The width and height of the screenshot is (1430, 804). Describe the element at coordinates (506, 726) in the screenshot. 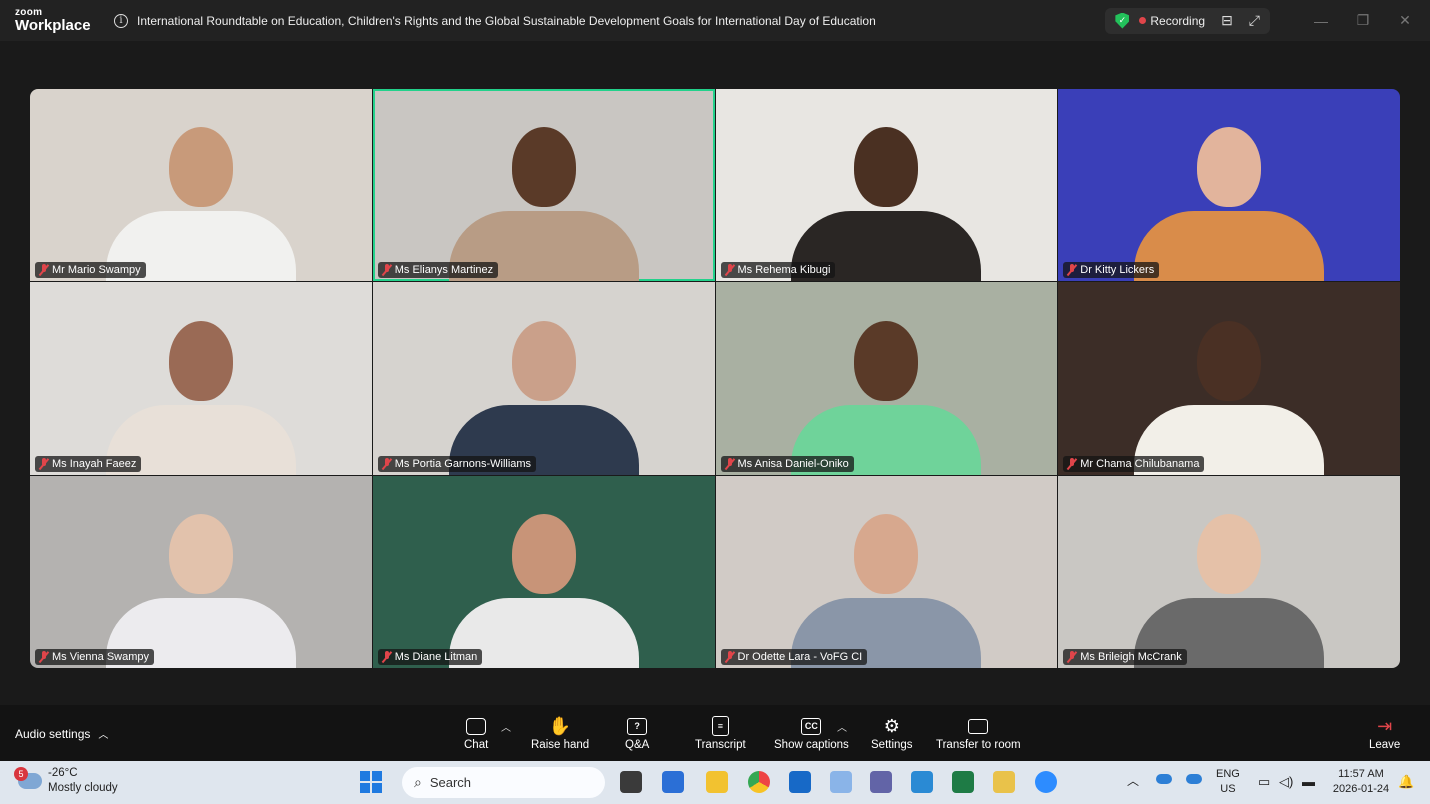

I see `chat-options-chevron-icon: ︿` at that location.